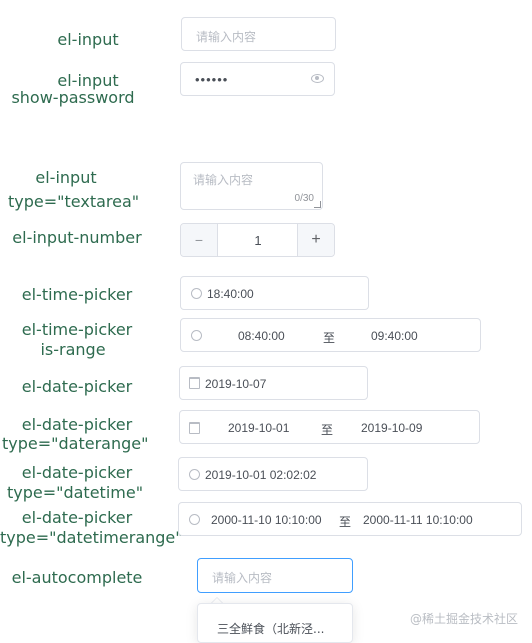 The width and height of the screenshot is (532, 643). Describe the element at coordinates (329, 338) in the screenshot. I see `time-range-separator: 至` at that location.